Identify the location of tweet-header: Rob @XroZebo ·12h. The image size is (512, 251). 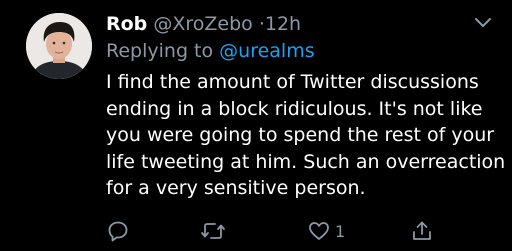
(203, 24).